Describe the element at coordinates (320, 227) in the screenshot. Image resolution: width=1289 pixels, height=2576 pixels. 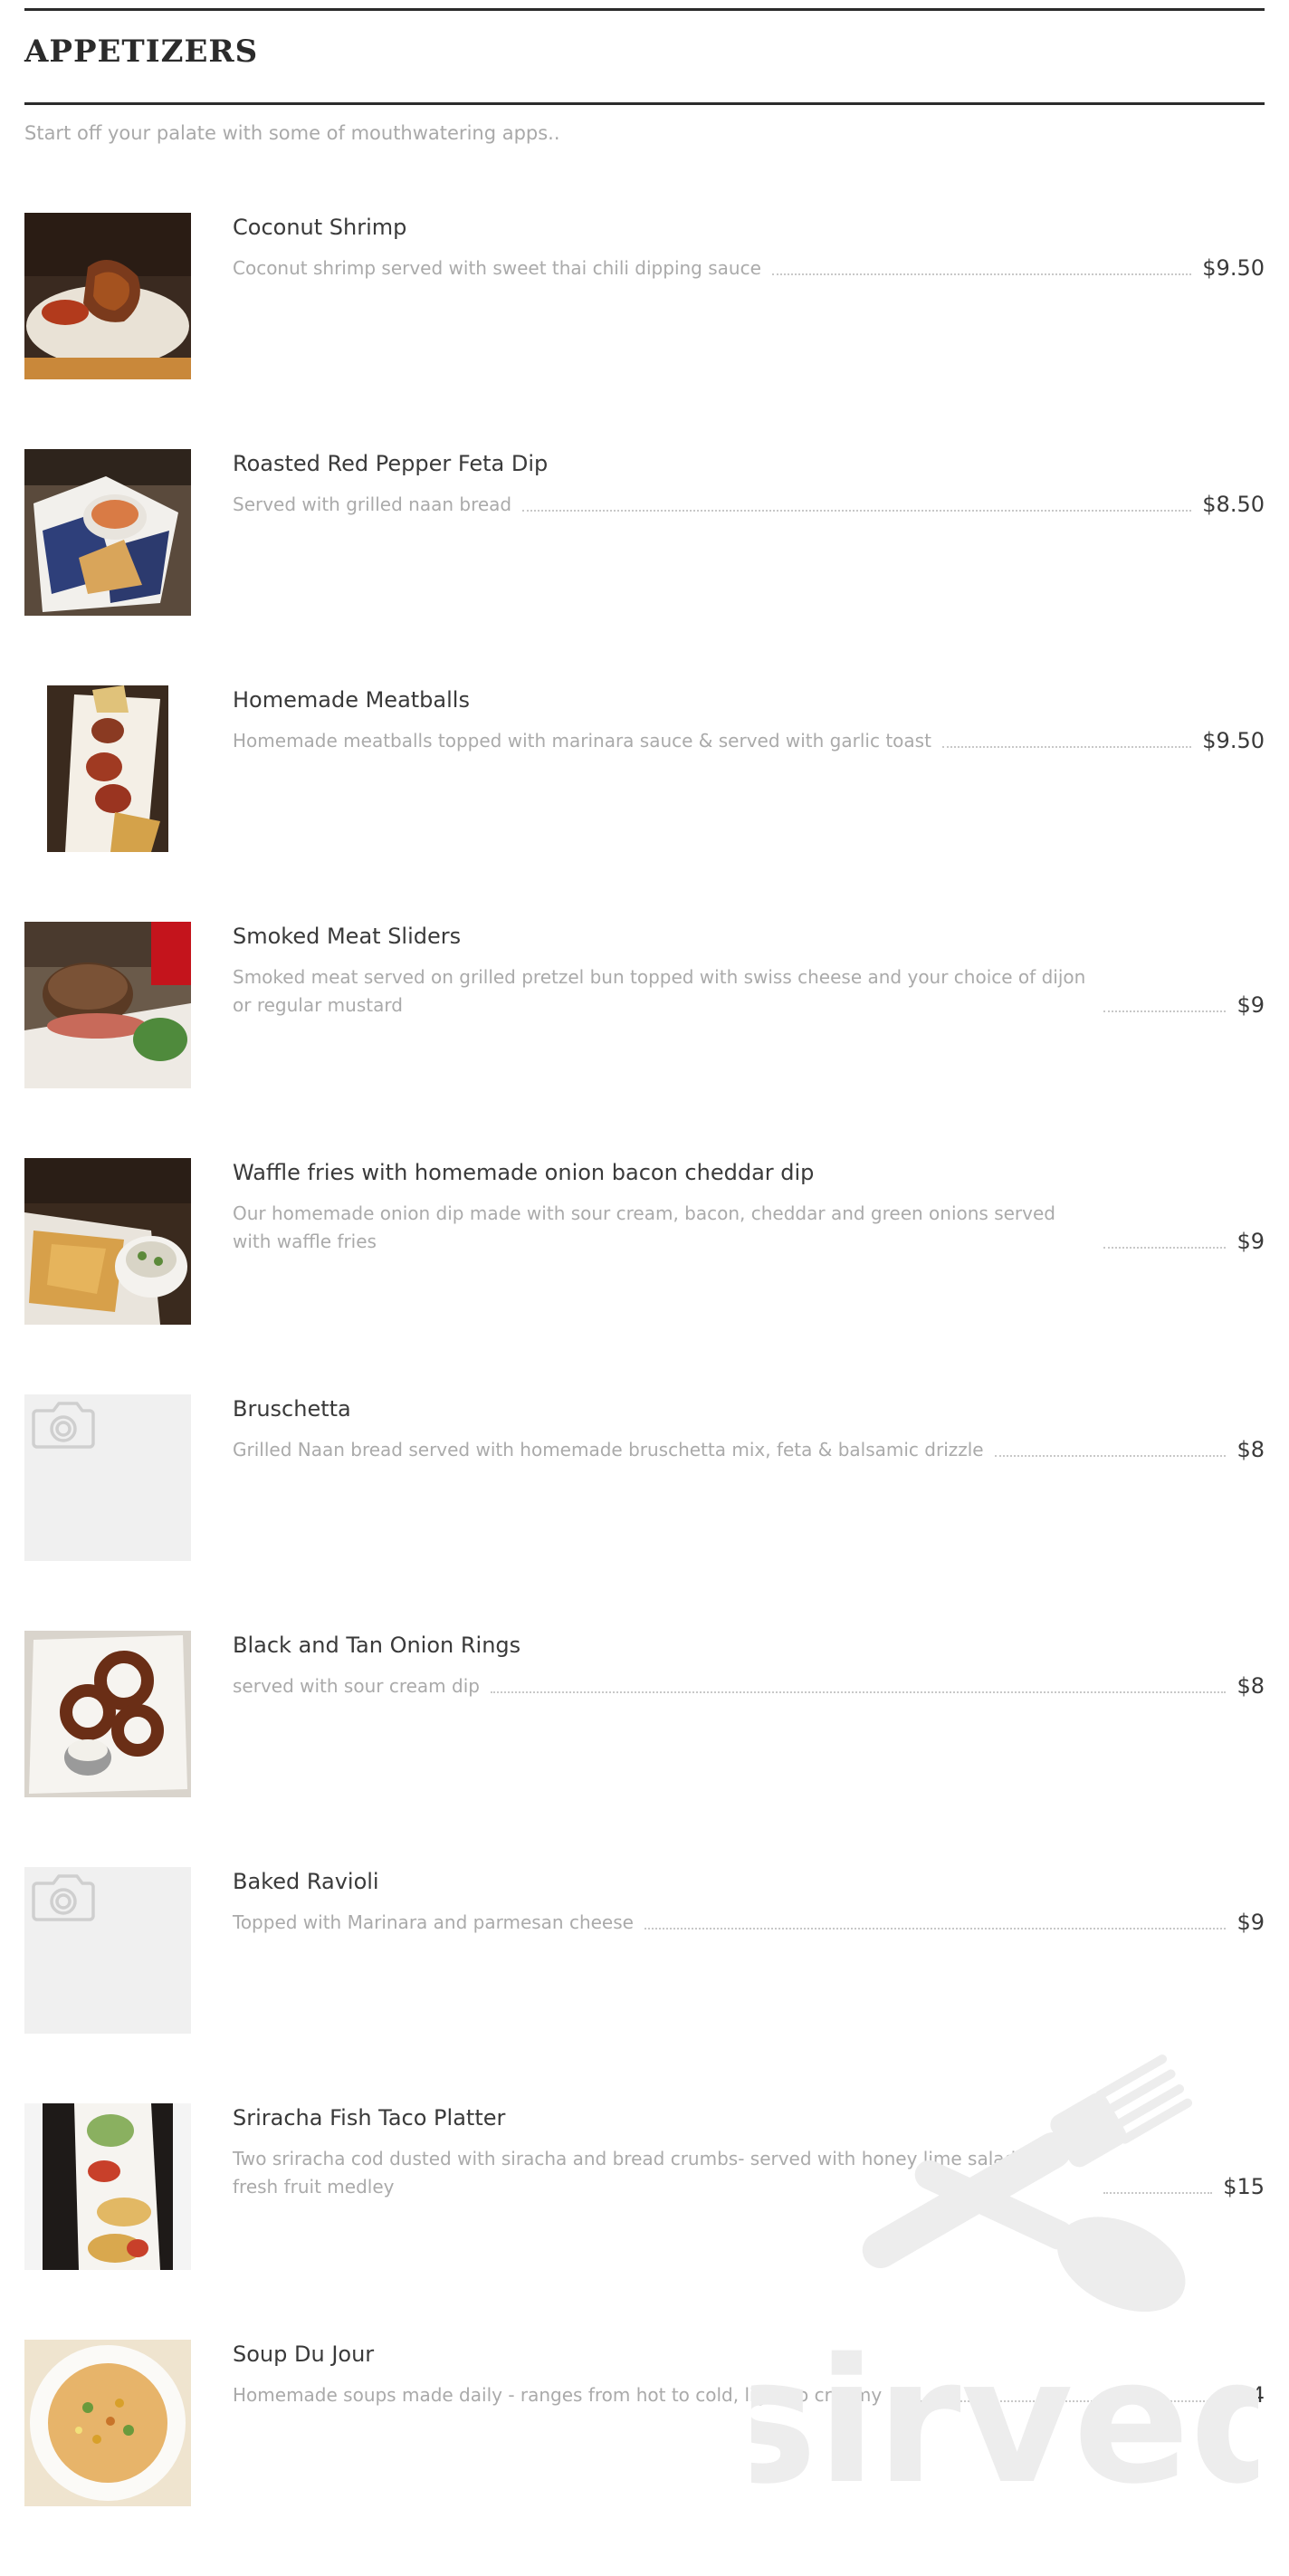
I see `item-name: Coconut Shrimp` at that location.